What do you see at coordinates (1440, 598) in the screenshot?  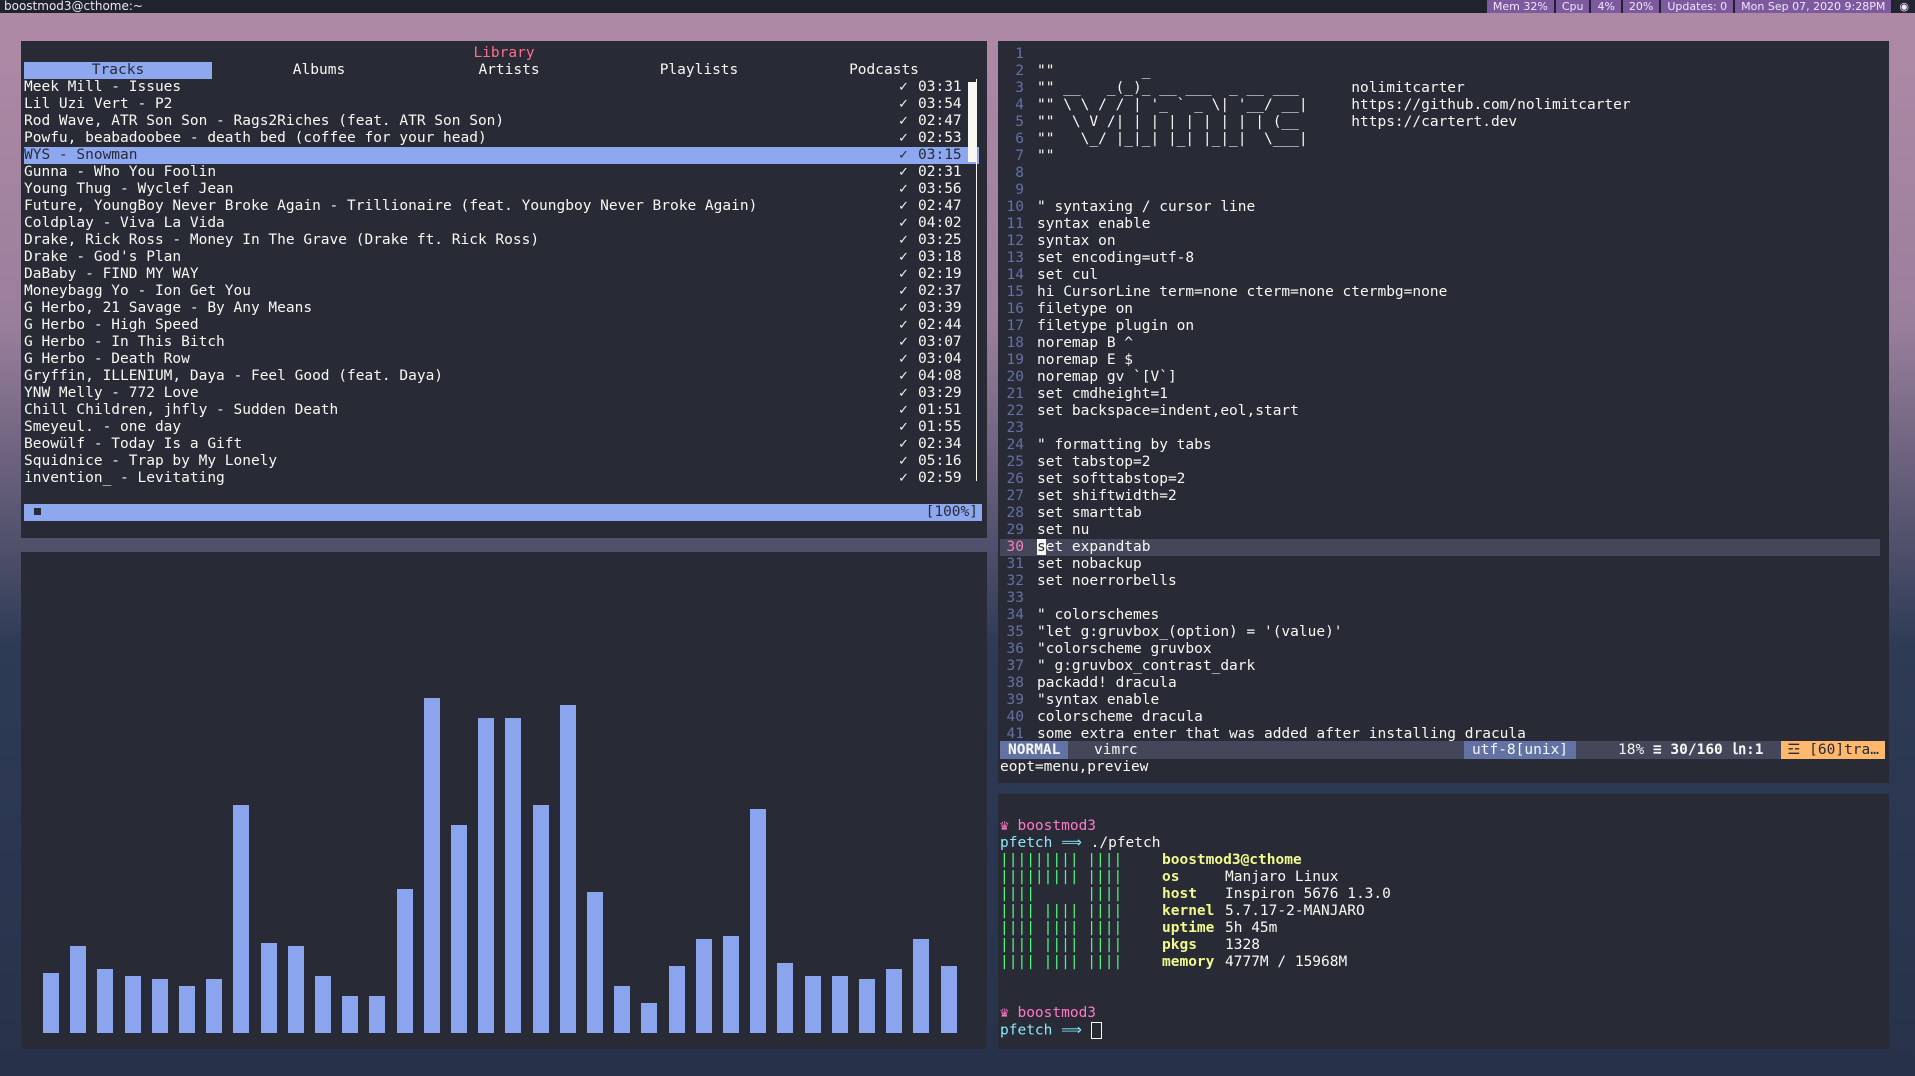 I see `vim-line: 33` at bounding box center [1440, 598].